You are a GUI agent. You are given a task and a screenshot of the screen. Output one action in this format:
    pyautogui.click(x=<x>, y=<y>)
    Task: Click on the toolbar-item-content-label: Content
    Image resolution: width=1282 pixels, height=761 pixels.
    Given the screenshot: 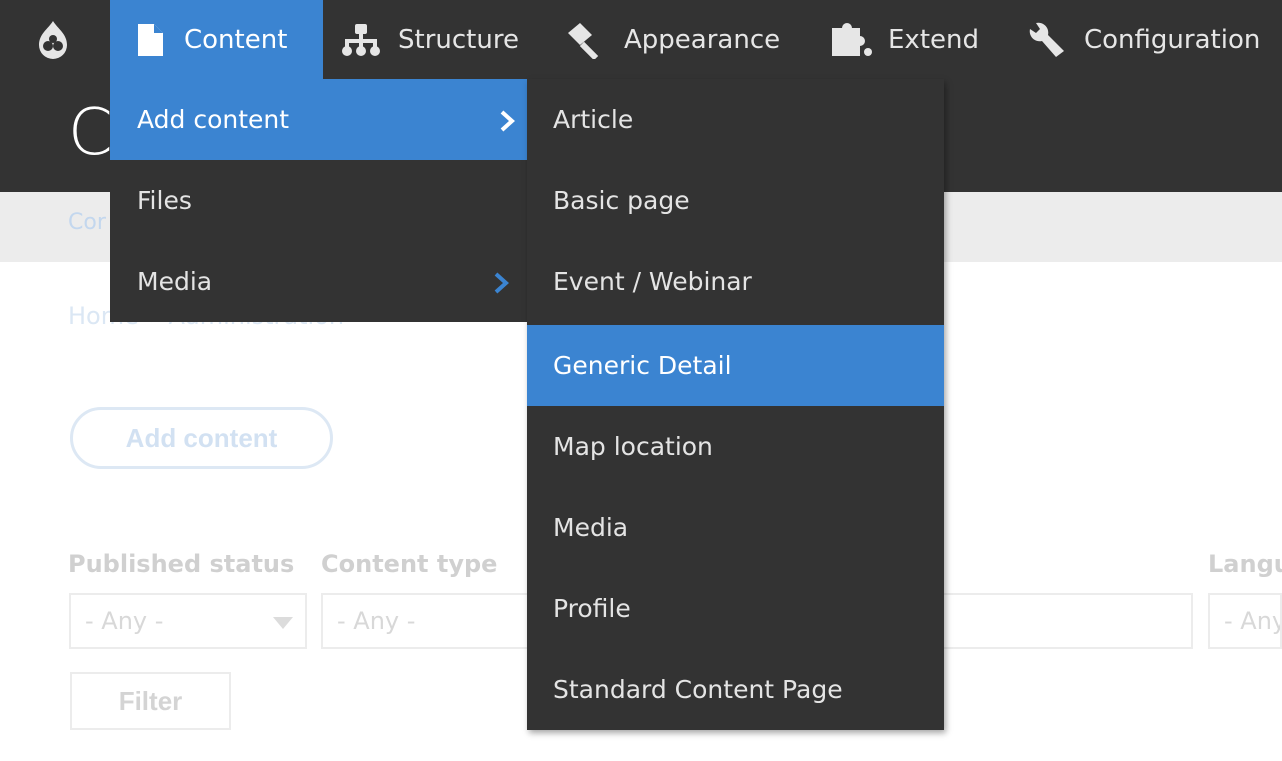 What is the action you would take?
    pyautogui.click(x=236, y=39)
    